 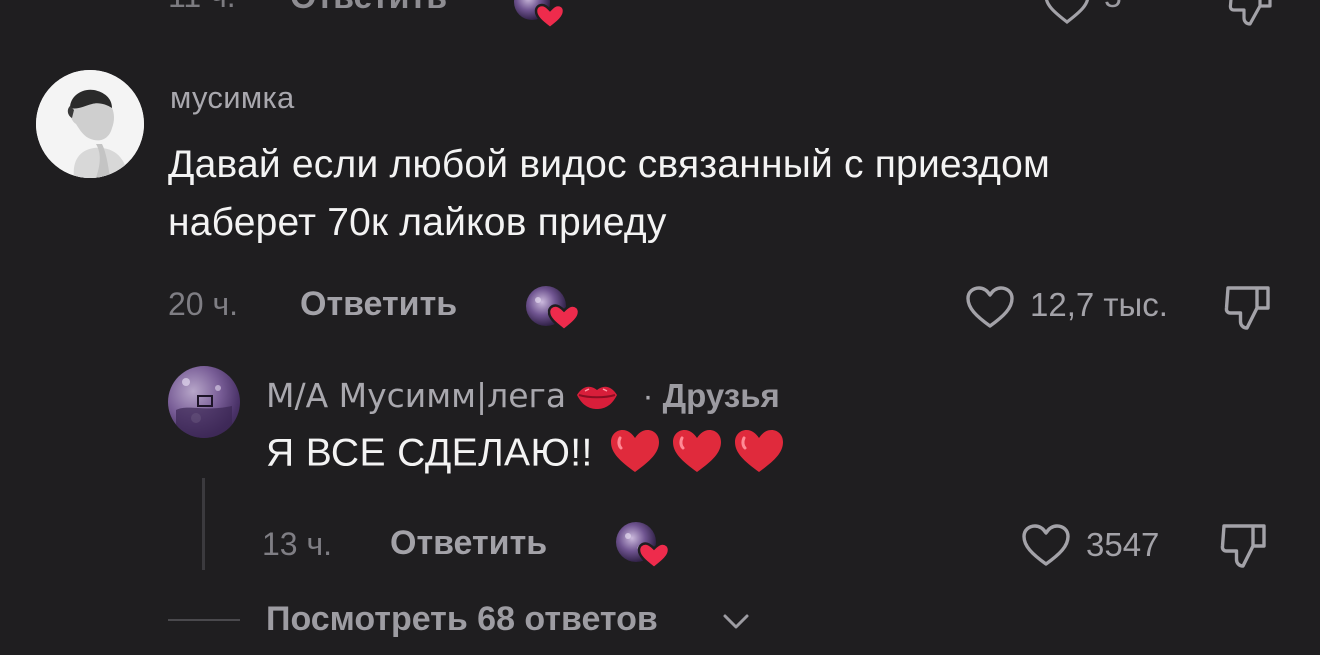 What do you see at coordinates (429, 453) in the screenshot?
I see `reply-text: Я ВСЕ СДЕЛАЮ!!` at bounding box center [429, 453].